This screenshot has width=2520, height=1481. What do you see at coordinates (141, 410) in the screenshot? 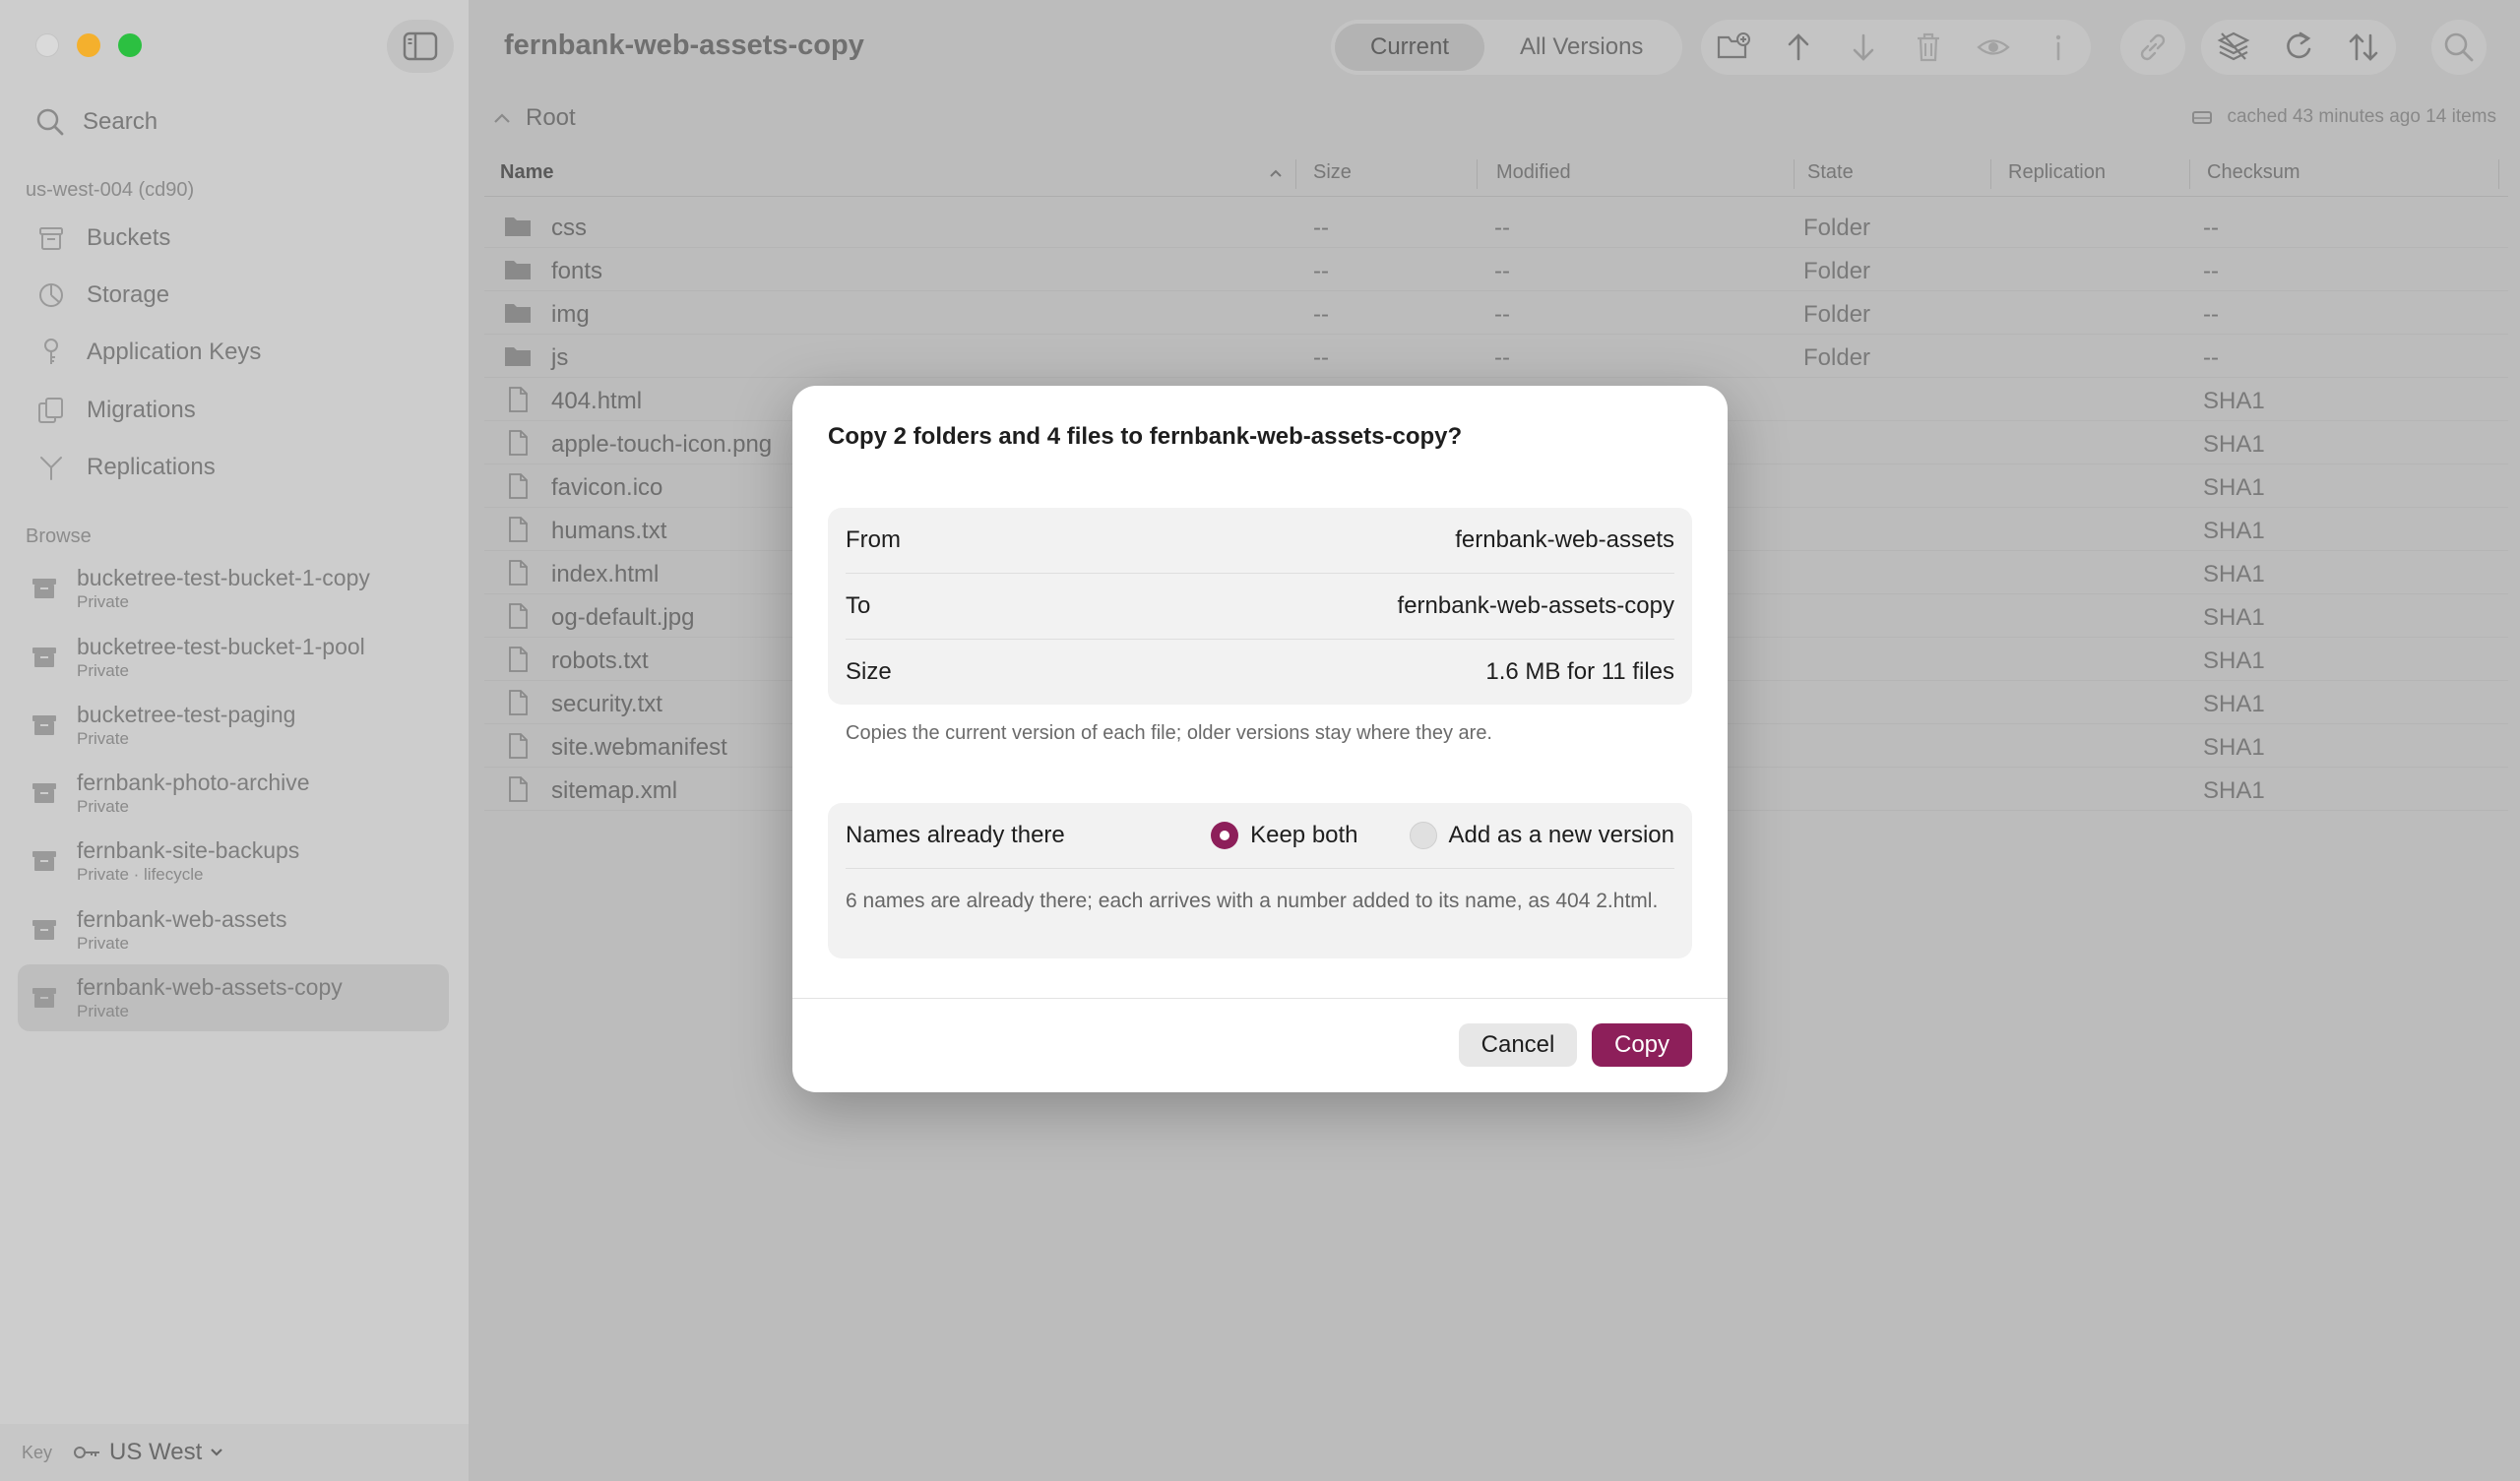
I see `sidebar-item-label: Migrations` at bounding box center [141, 410].